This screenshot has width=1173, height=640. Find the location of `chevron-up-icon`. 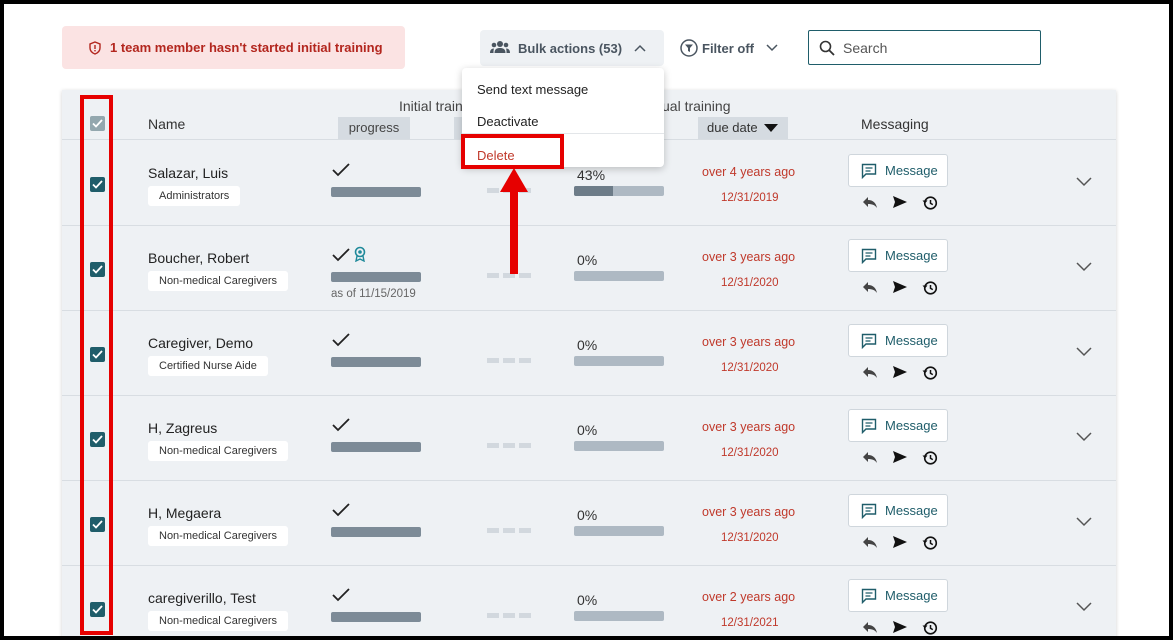

chevron-up-icon is located at coordinates (640, 48).